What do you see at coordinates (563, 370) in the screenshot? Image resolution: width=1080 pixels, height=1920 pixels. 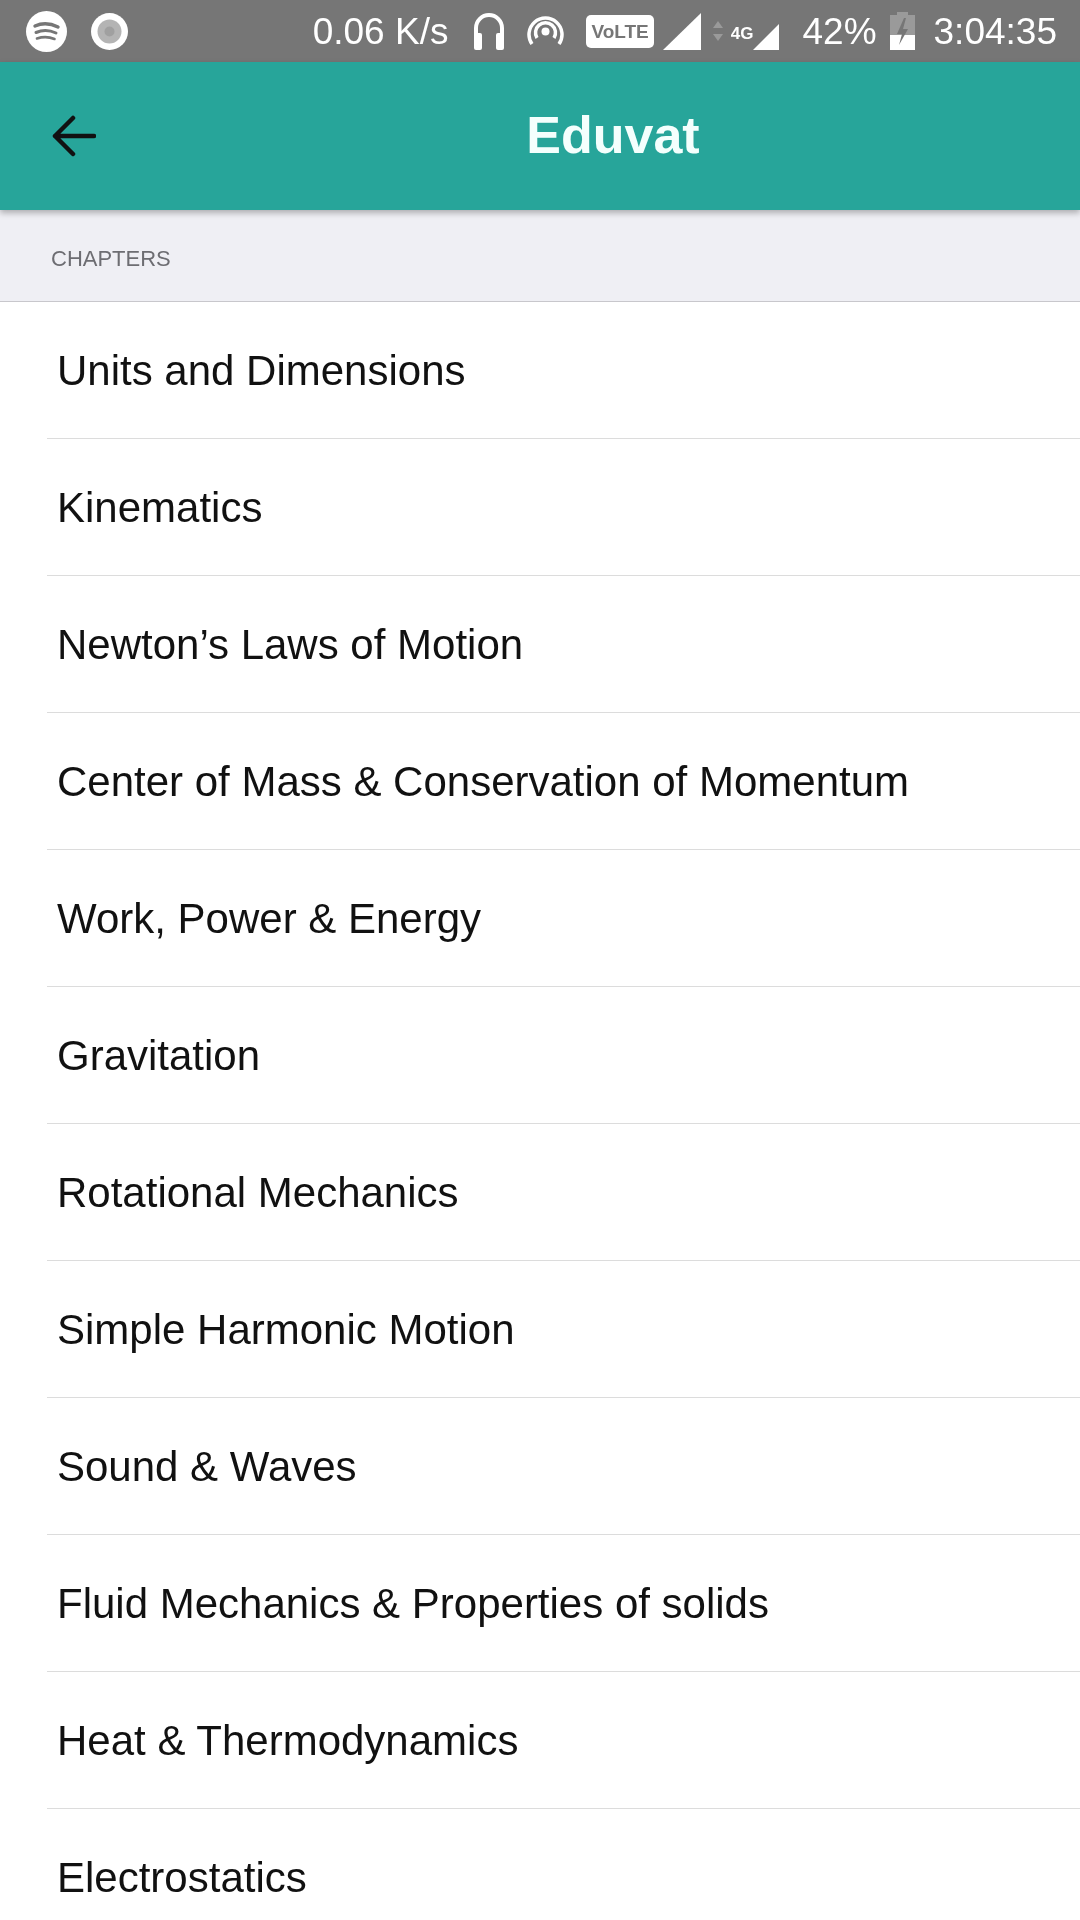 I see `chapter-item: Units and Dimensions` at bounding box center [563, 370].